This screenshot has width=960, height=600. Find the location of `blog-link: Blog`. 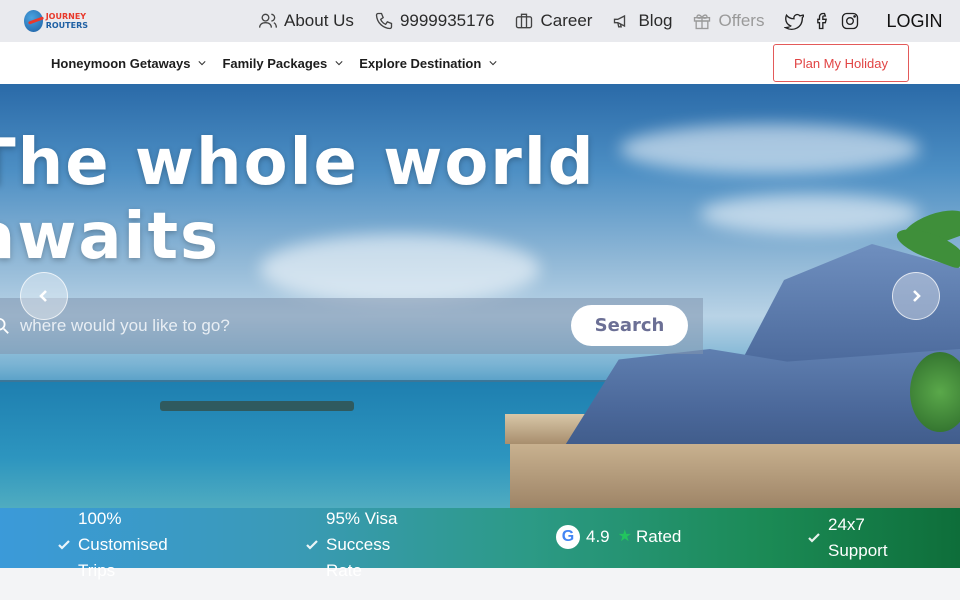

blog-link: Blog is located at coordinates (642, 21).